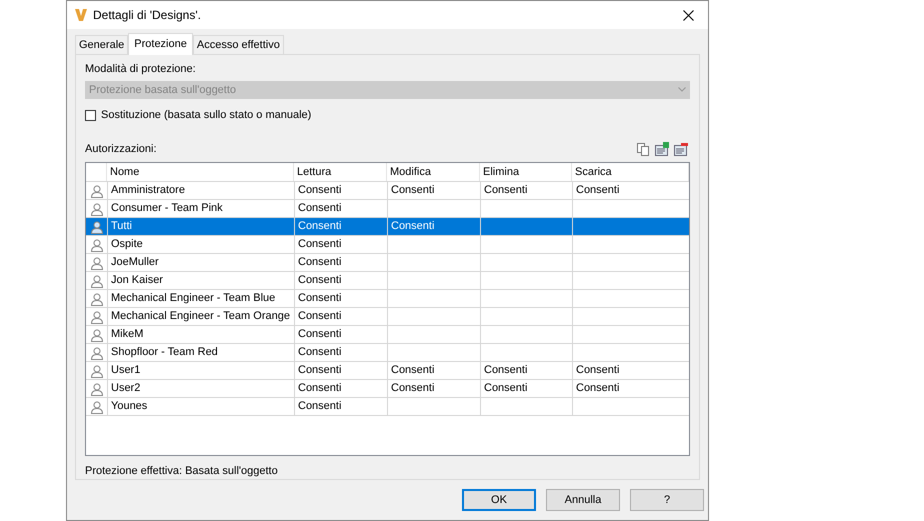 The height and width of the screenshot is (521, 924). I want to click on table-cell: MikeM, so click(200, 335).